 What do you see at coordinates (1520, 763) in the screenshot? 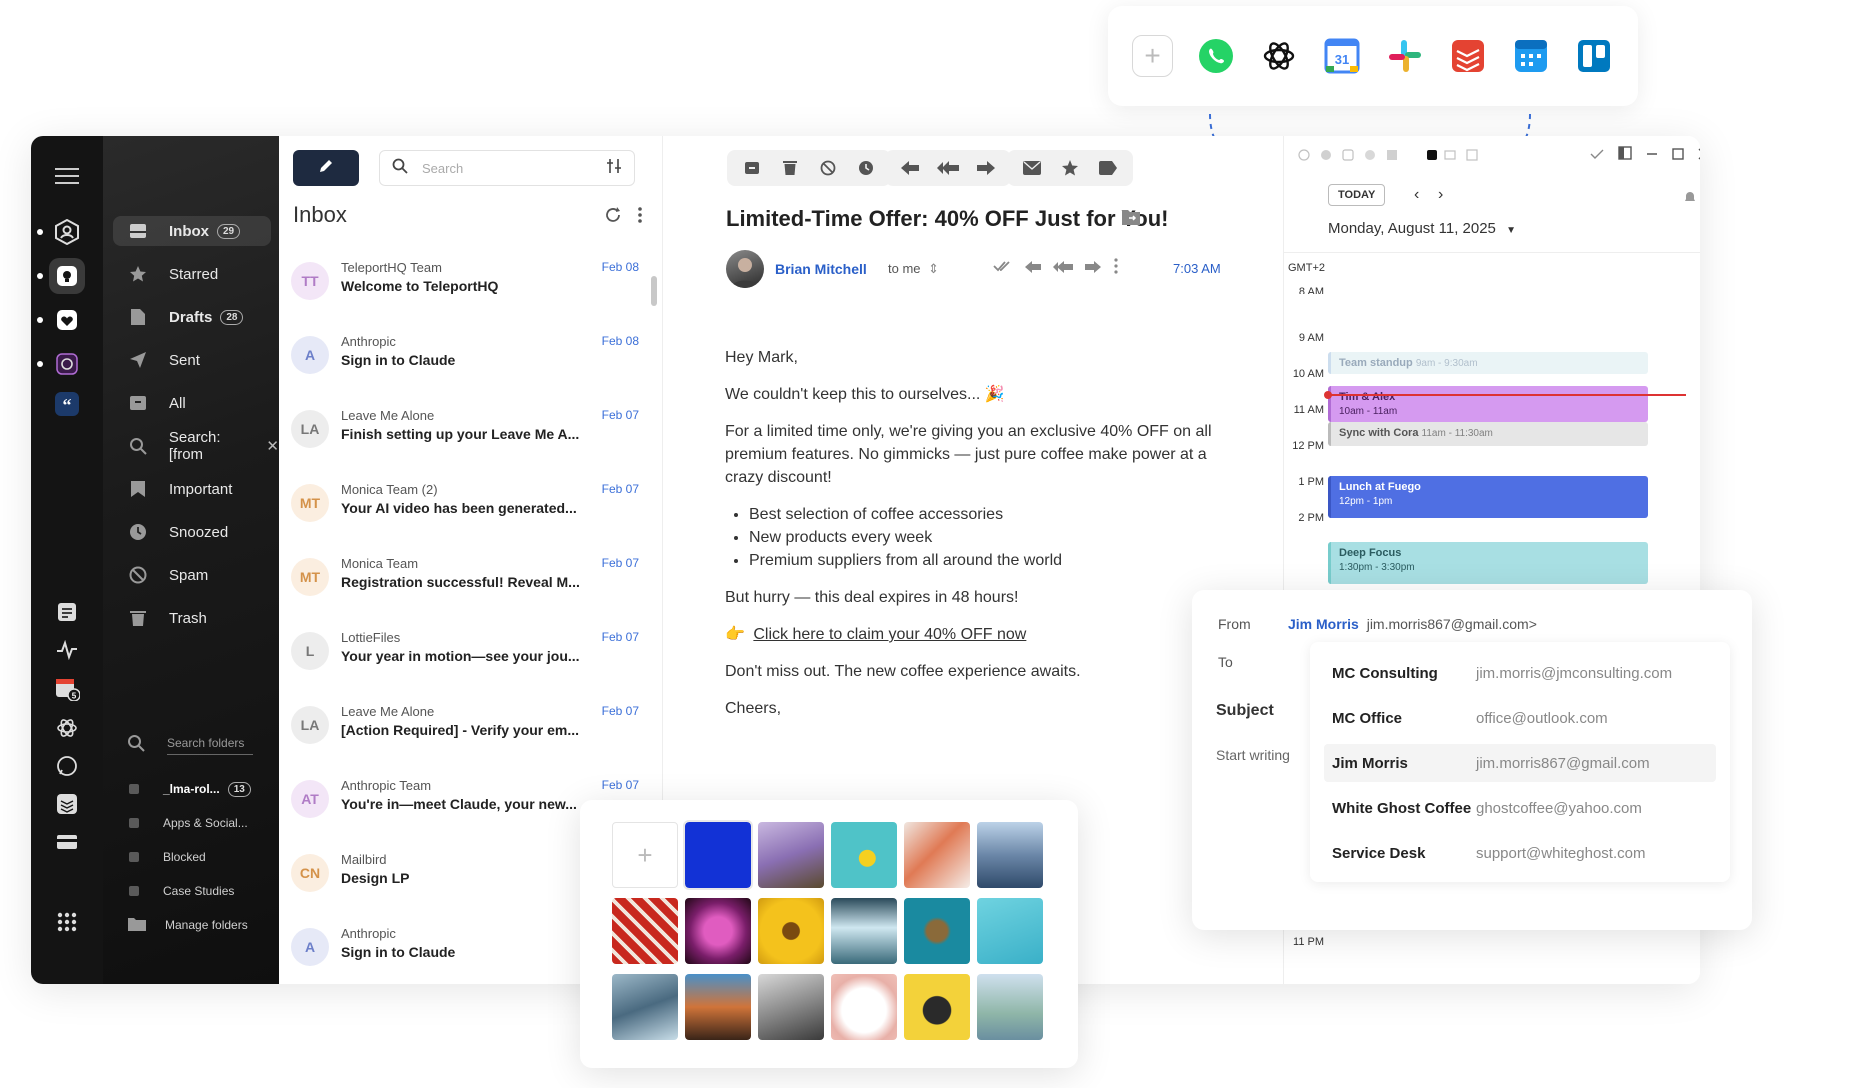
I see `contact-suggestion: Jim Morris jim.morris867@gmail.com` at bounding box center [1520, 763].